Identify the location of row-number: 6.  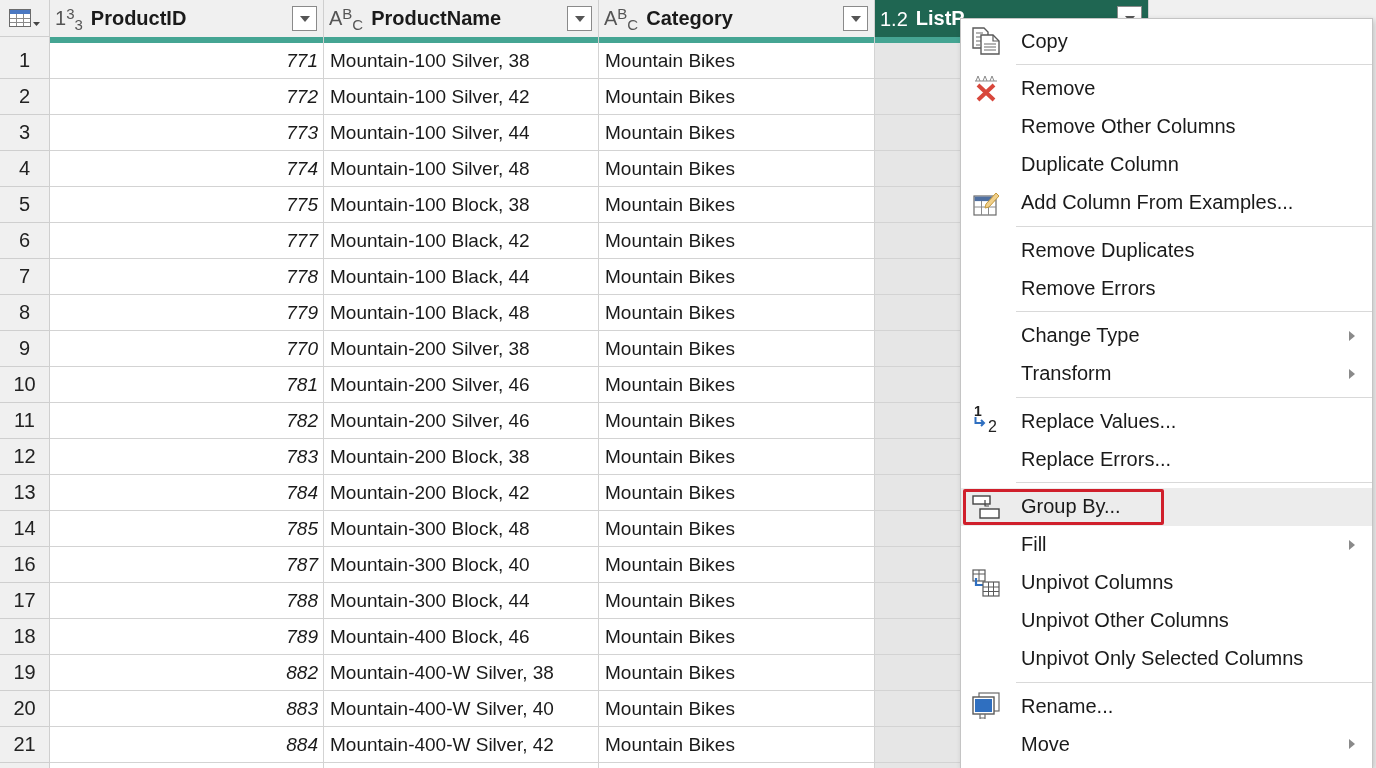
(25, 241).